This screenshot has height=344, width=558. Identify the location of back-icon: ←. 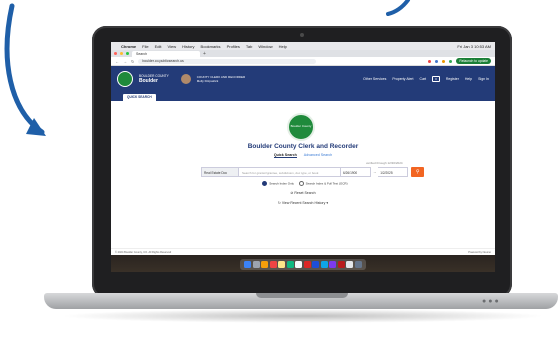
(117, 61).